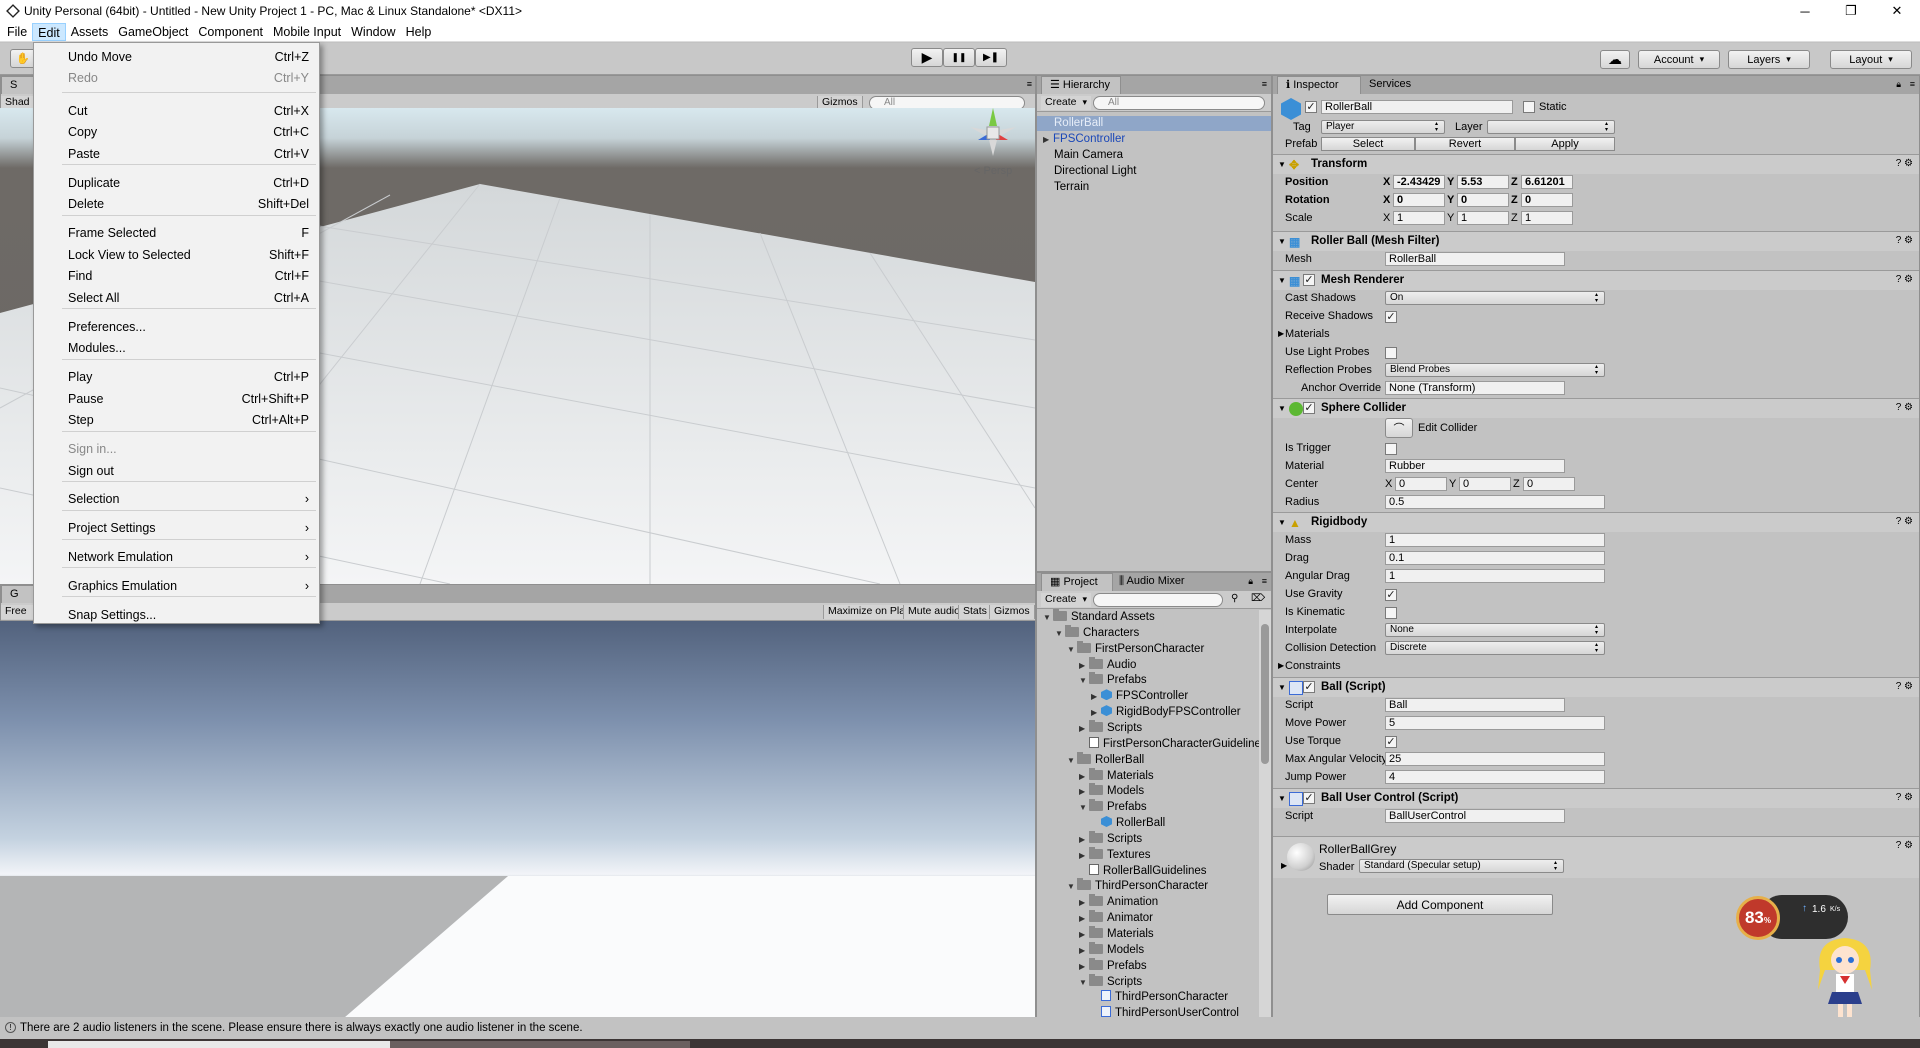 The height and width of the screenshot is (1048, 1920). I want to click on menu-item-lock-view-to-selected: Lock View to Selected Shift+F, so click(176, 255).